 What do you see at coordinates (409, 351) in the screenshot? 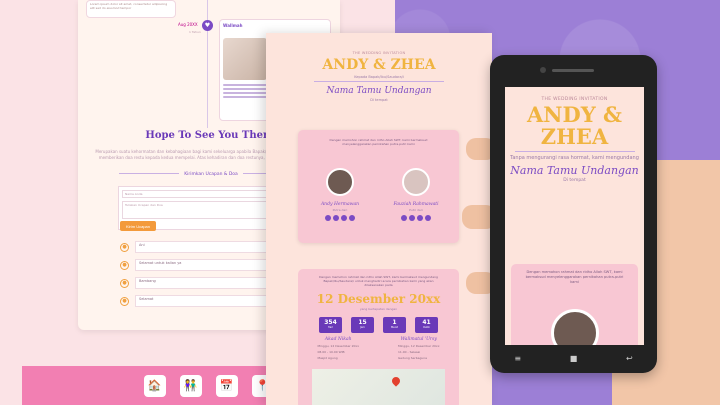
I see `resepsi-time: 11.00 - Selesai` at bounding box center [409, 351].